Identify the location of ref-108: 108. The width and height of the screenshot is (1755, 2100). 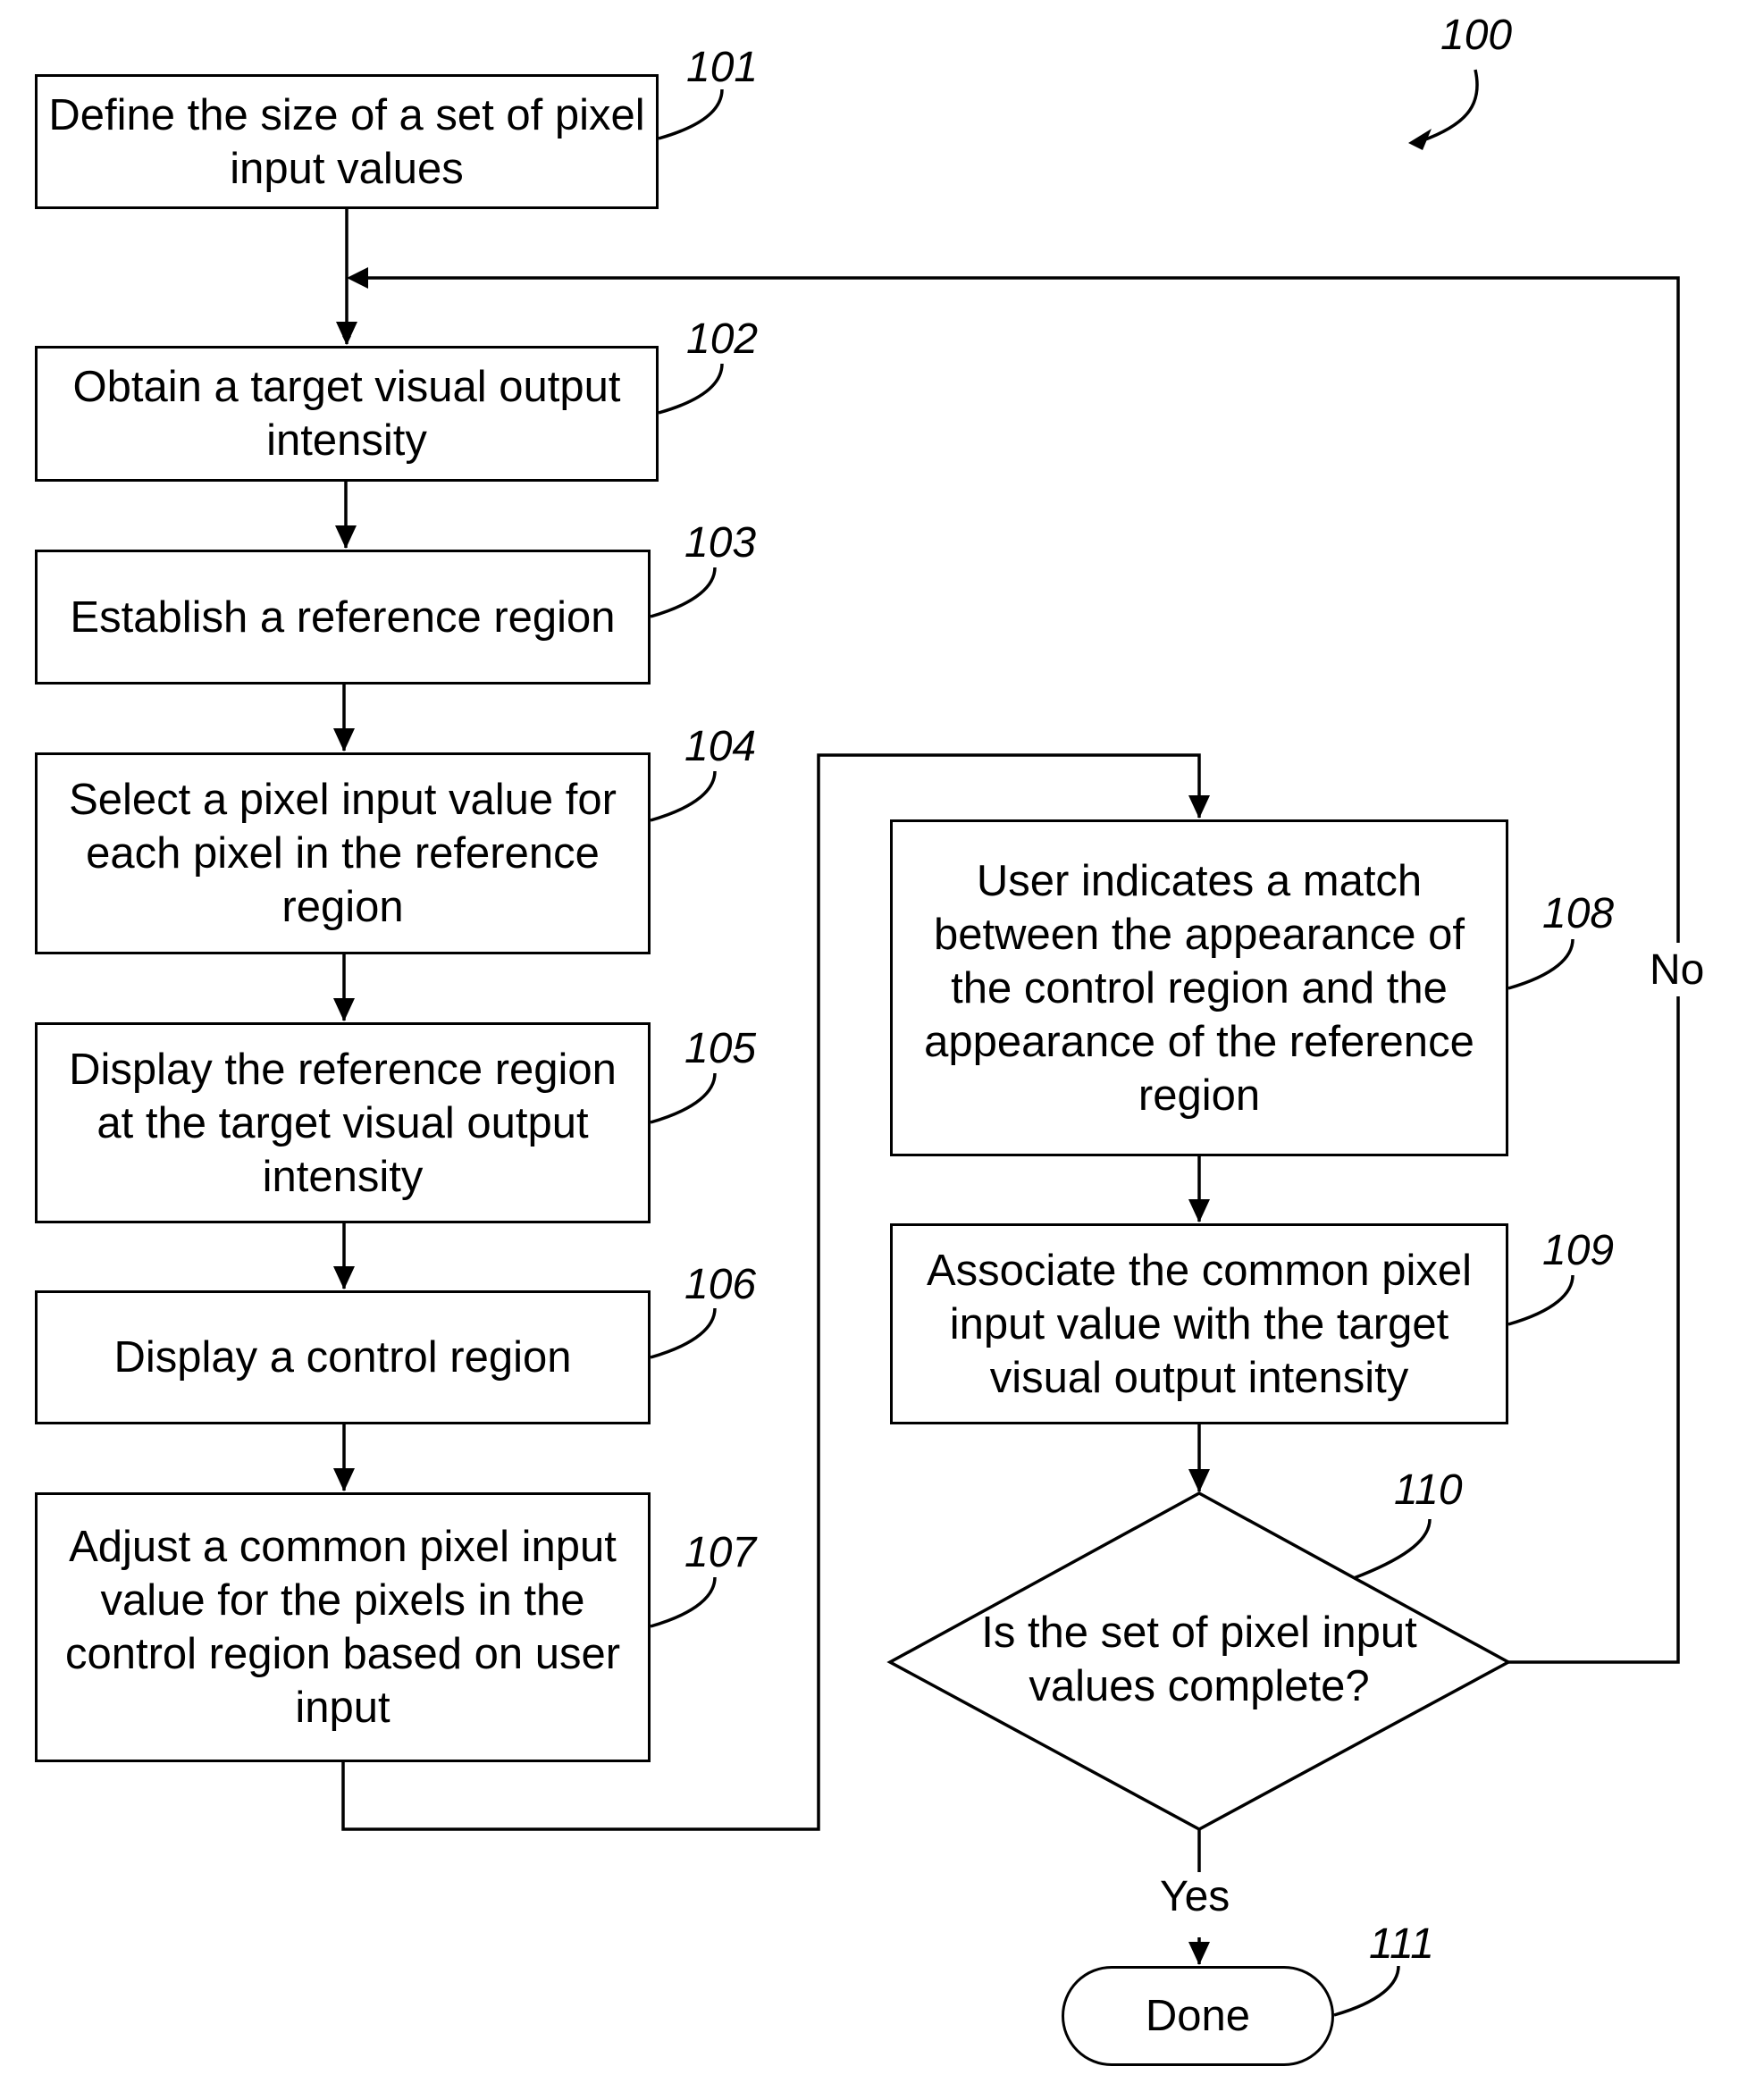
(1578, 913).